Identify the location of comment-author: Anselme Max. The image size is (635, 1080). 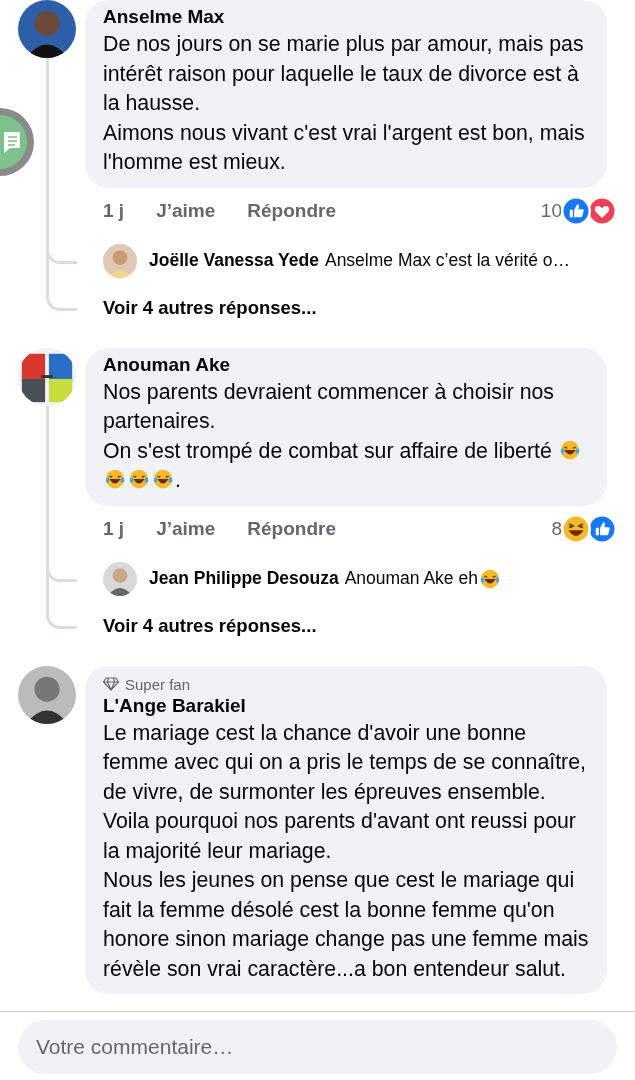
(346, 17).